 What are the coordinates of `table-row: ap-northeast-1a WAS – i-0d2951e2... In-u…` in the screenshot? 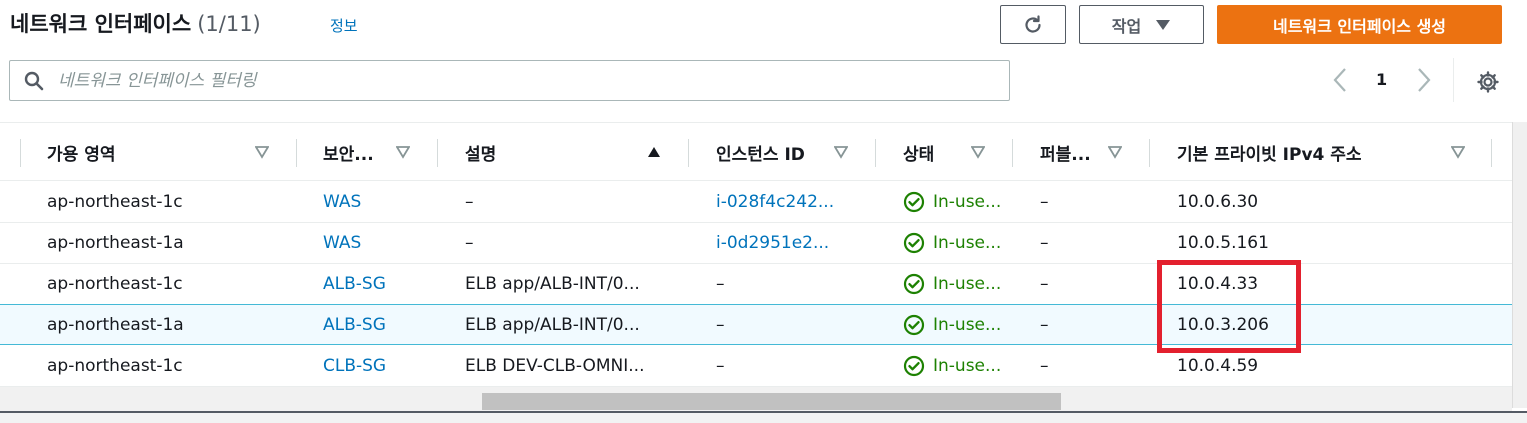 It's located at (756, 243).